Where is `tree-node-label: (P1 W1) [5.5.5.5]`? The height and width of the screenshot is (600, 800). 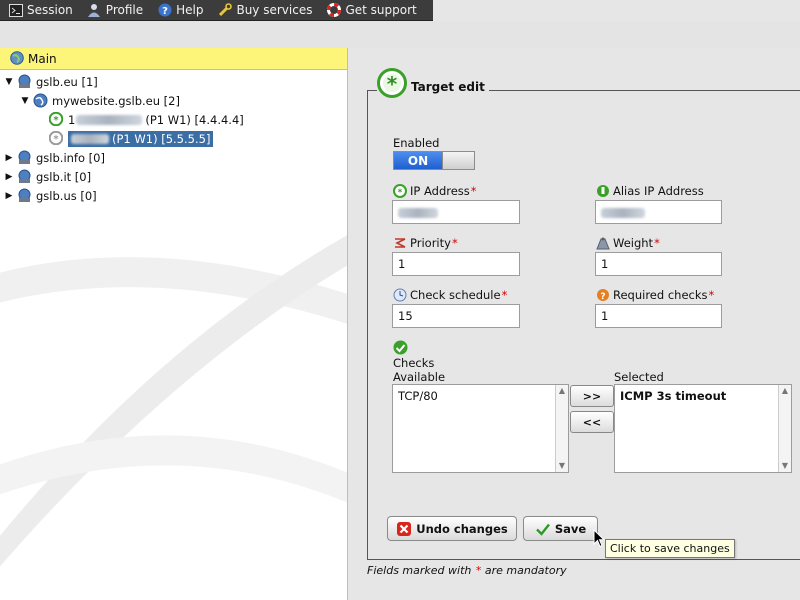 tree-node-label: (P1 W1) [5.5.5.5] is located at coordinates (161, 138).